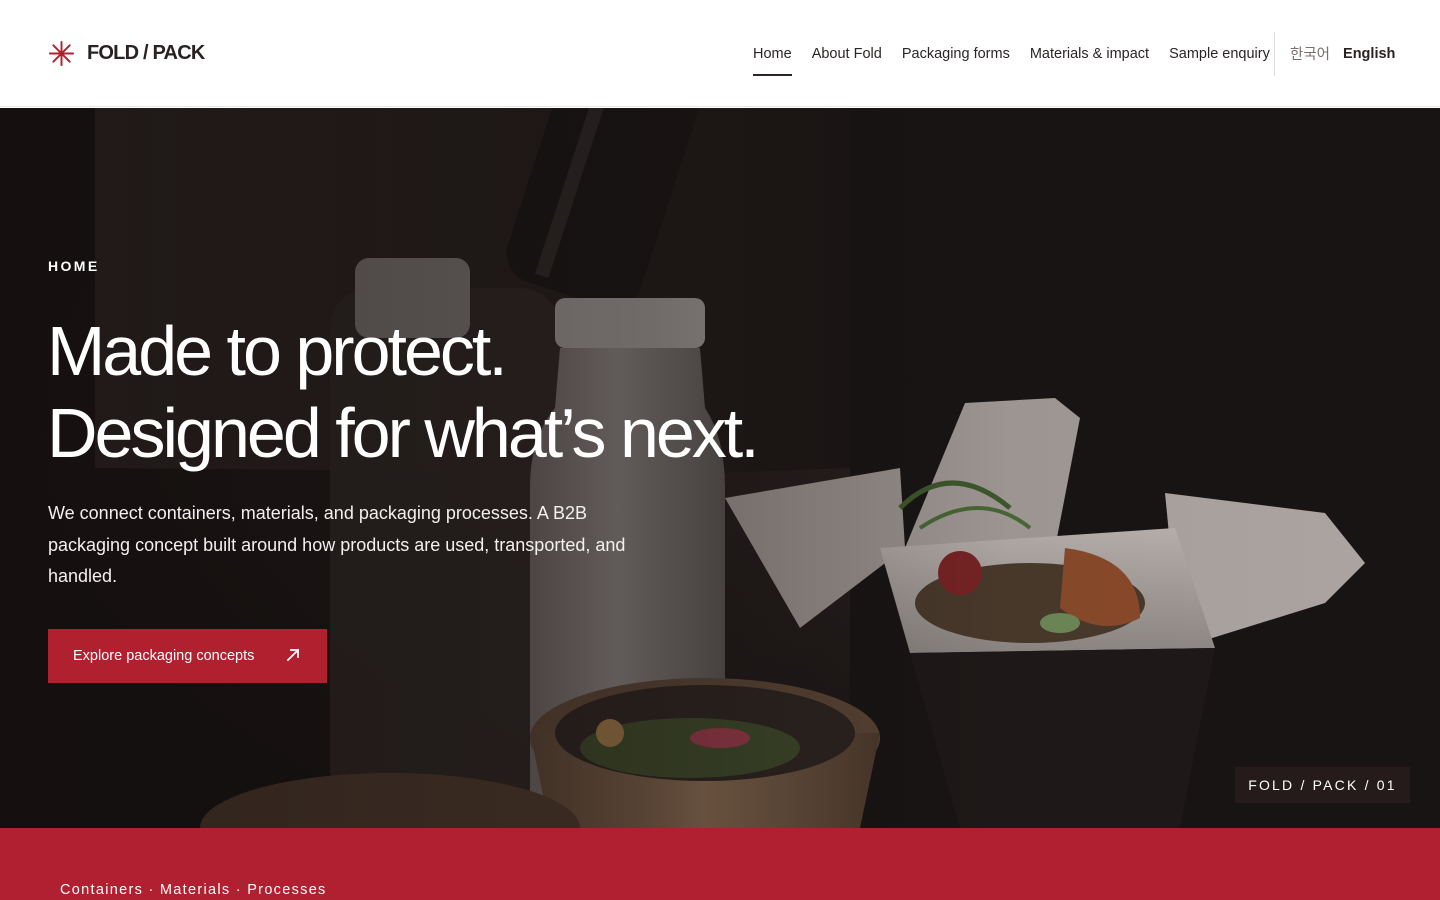 The width and height of the screenshot is (1440, 900). Describe the element at coordinates (1310, 53) in the screenshot. I see `language-korean: 한국어` at that location.